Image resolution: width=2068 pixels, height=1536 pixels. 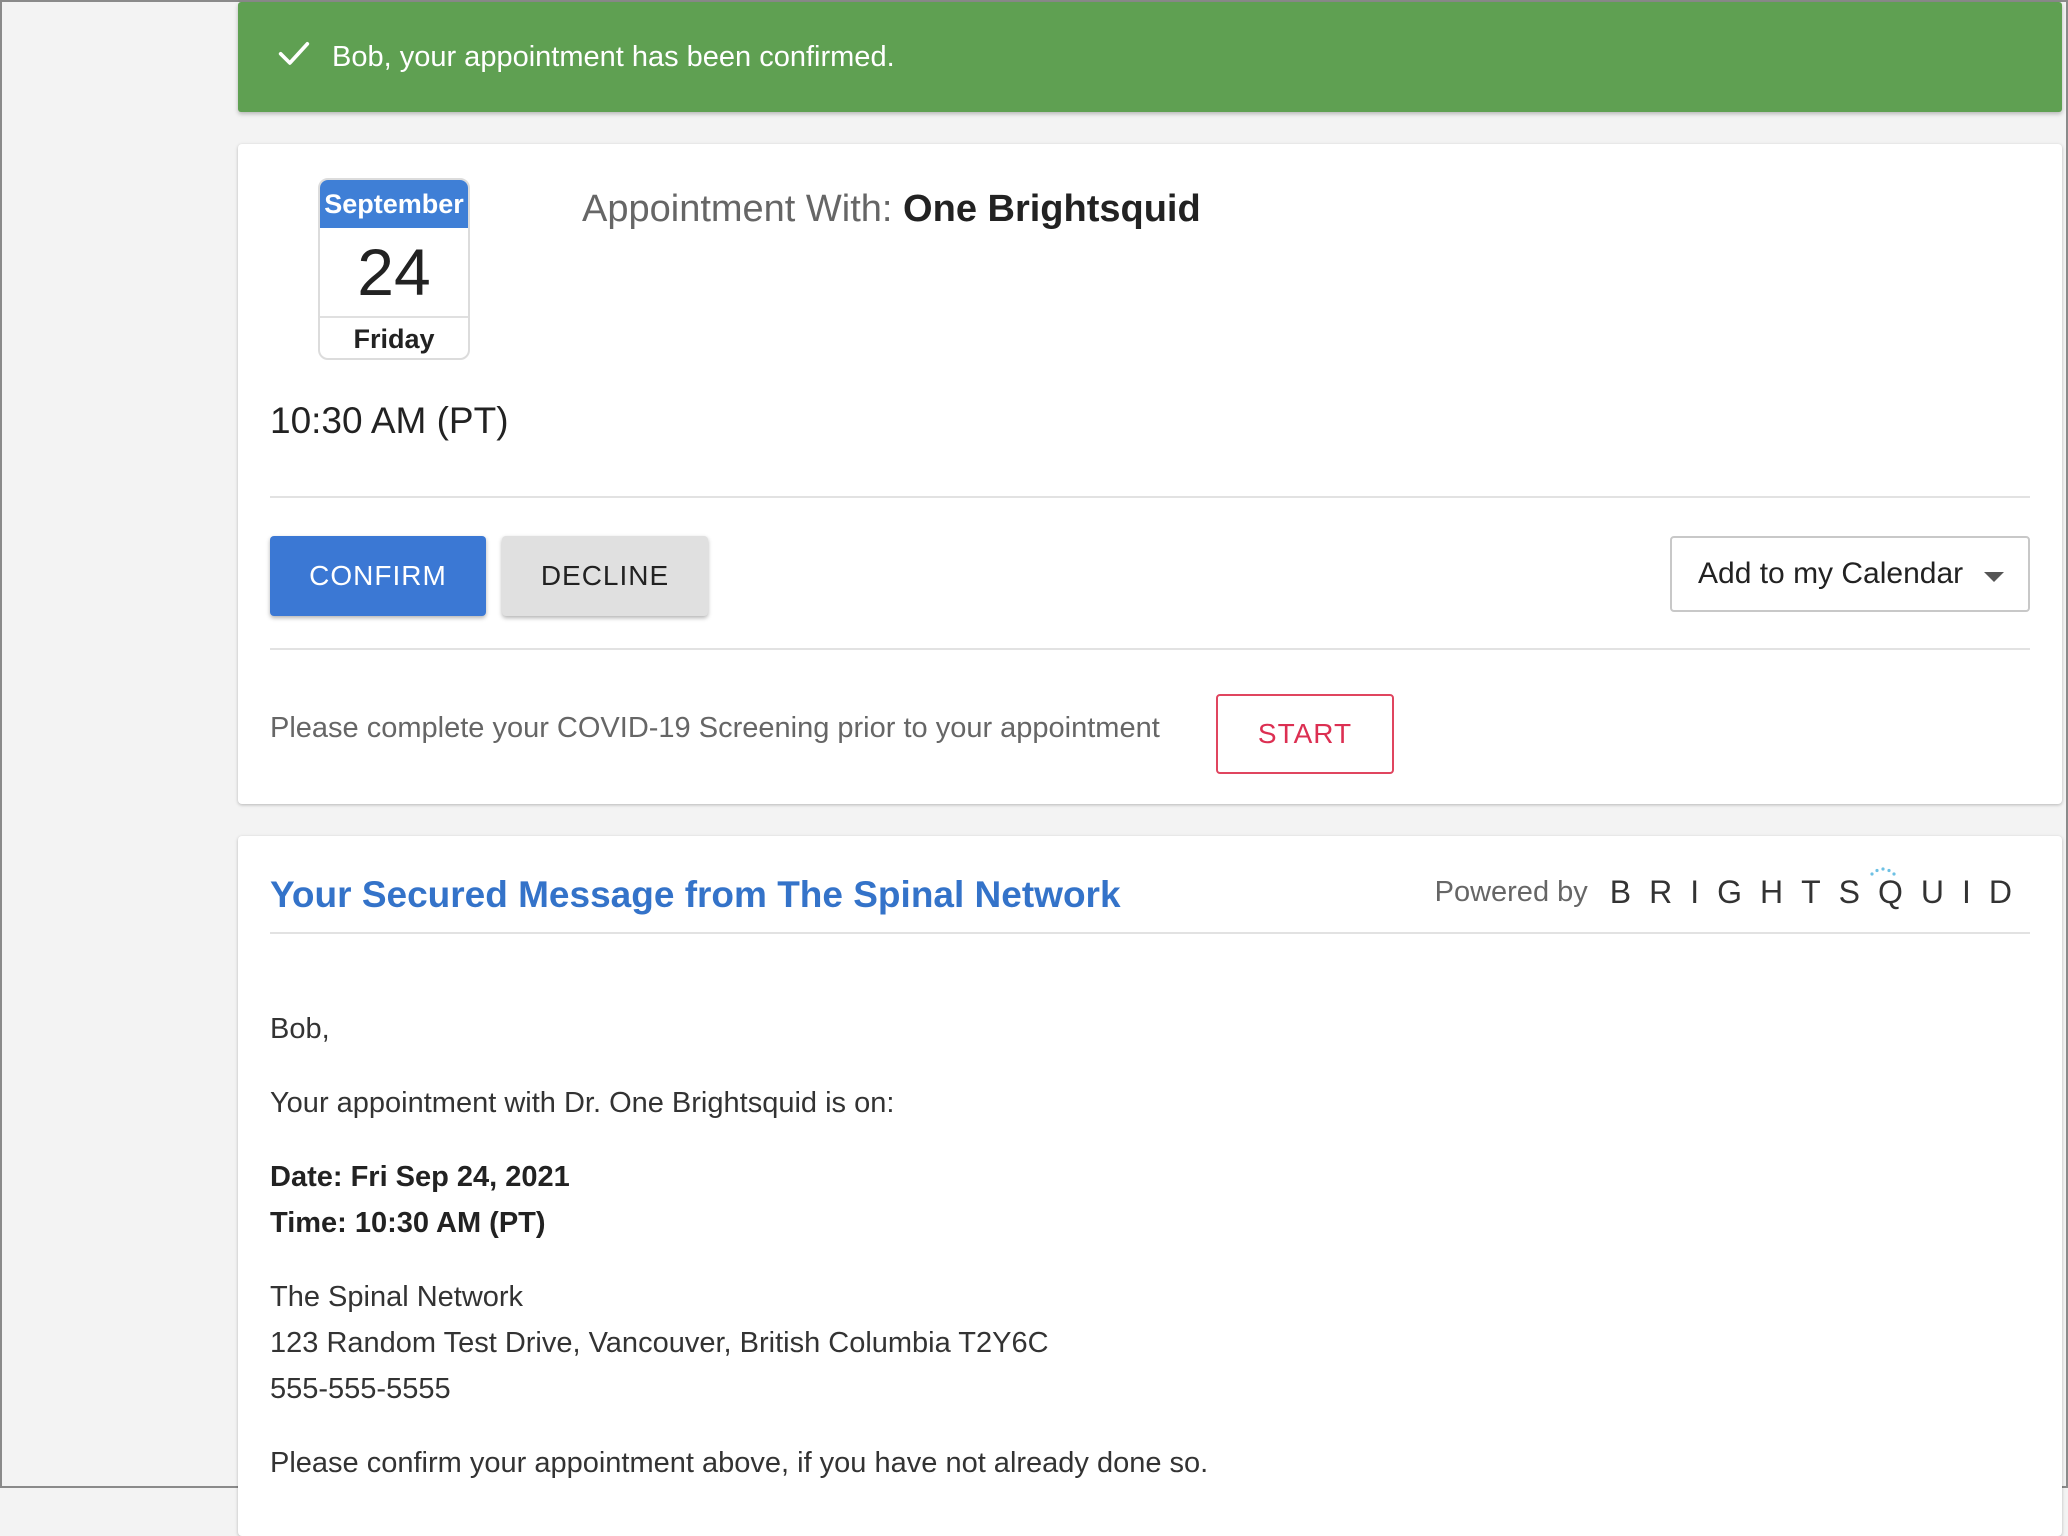 I want to click on appointment-with-label: Appointment With:, so click(x=737, y=209).